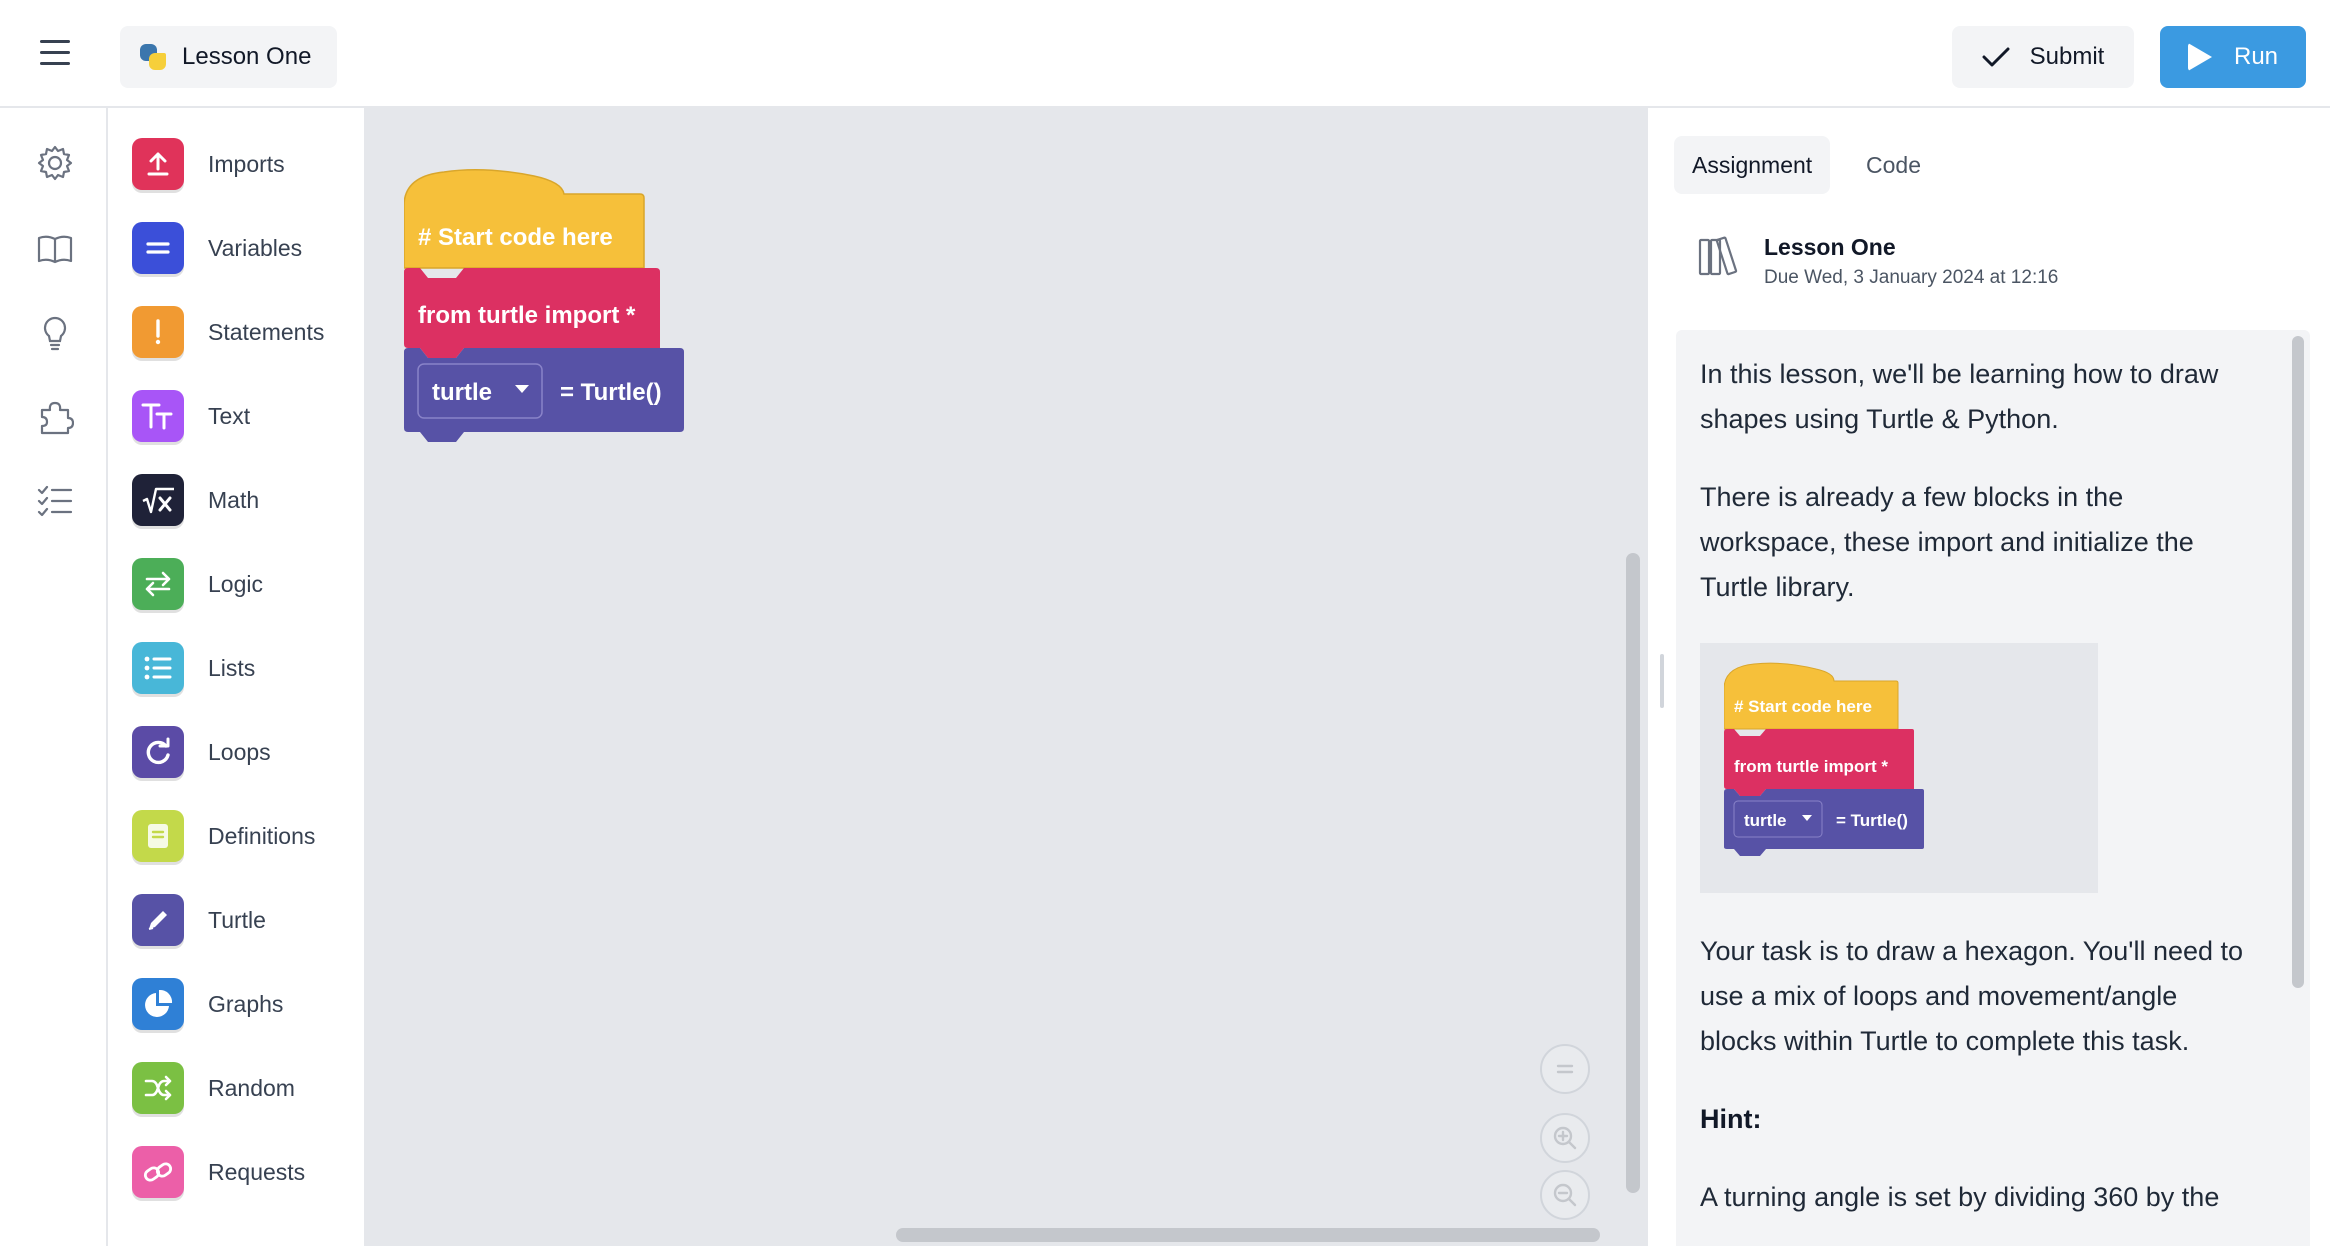 This screenshot has height=1246, width=2330. I want to click on exclamation-icon, so click(158, 332).